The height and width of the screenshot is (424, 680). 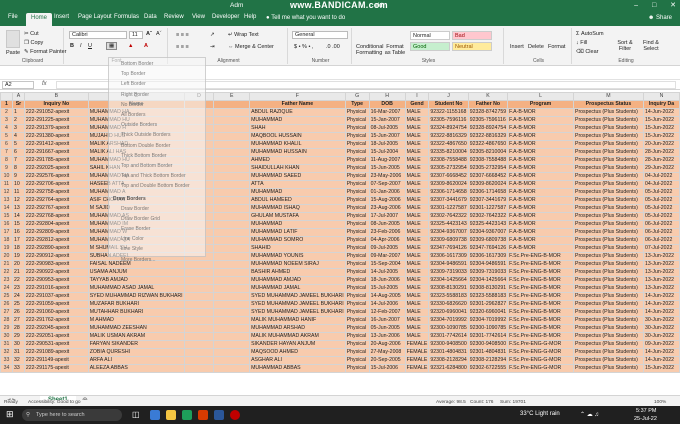 What do you see at coordinates (136, 360) in the screenshot?
I see `cell: ARFA ALI` at bounding box center [136, 360].